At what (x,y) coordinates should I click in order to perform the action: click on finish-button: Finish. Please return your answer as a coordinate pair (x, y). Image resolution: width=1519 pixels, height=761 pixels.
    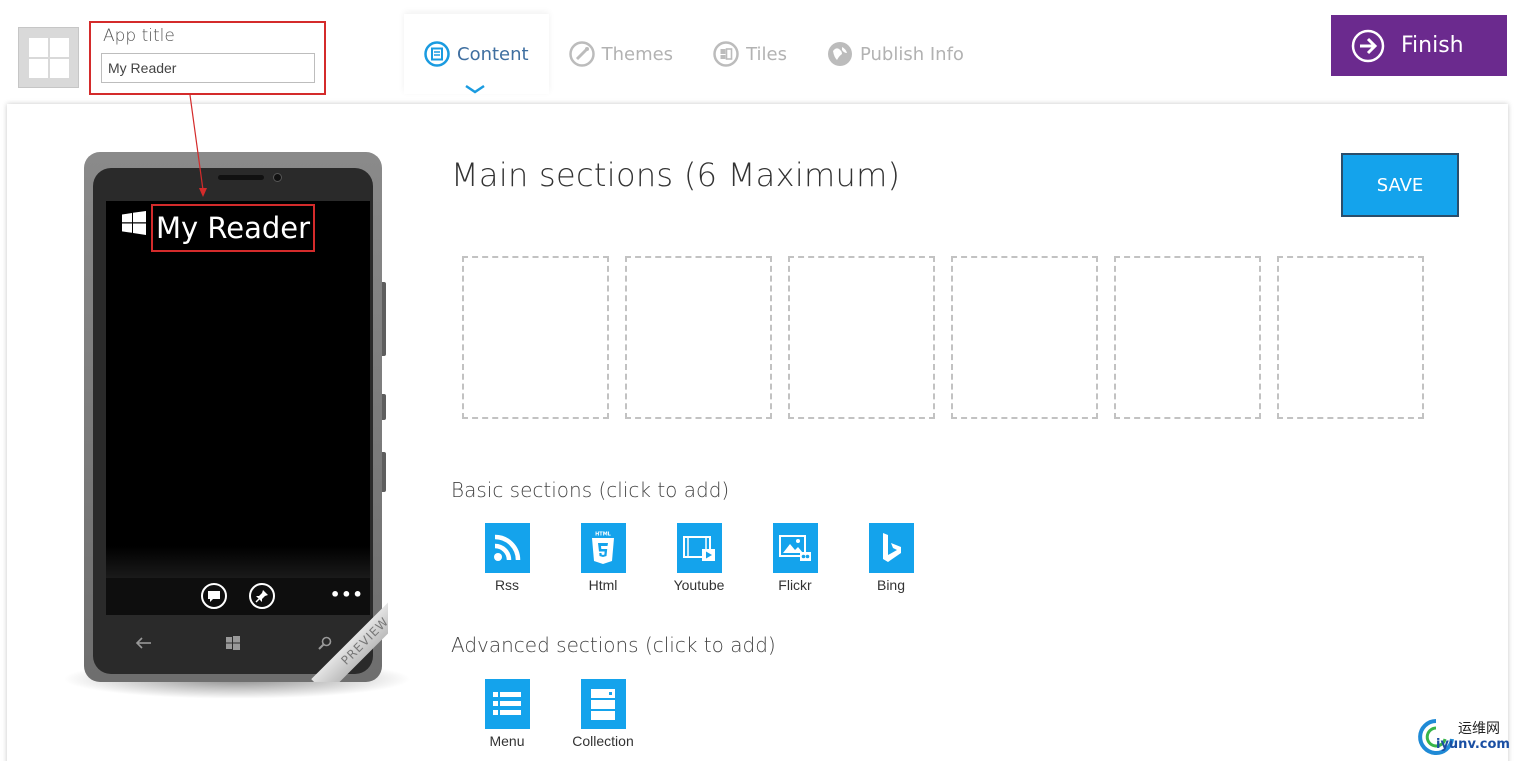
    Looking at the image, I should click on (1419, 45).